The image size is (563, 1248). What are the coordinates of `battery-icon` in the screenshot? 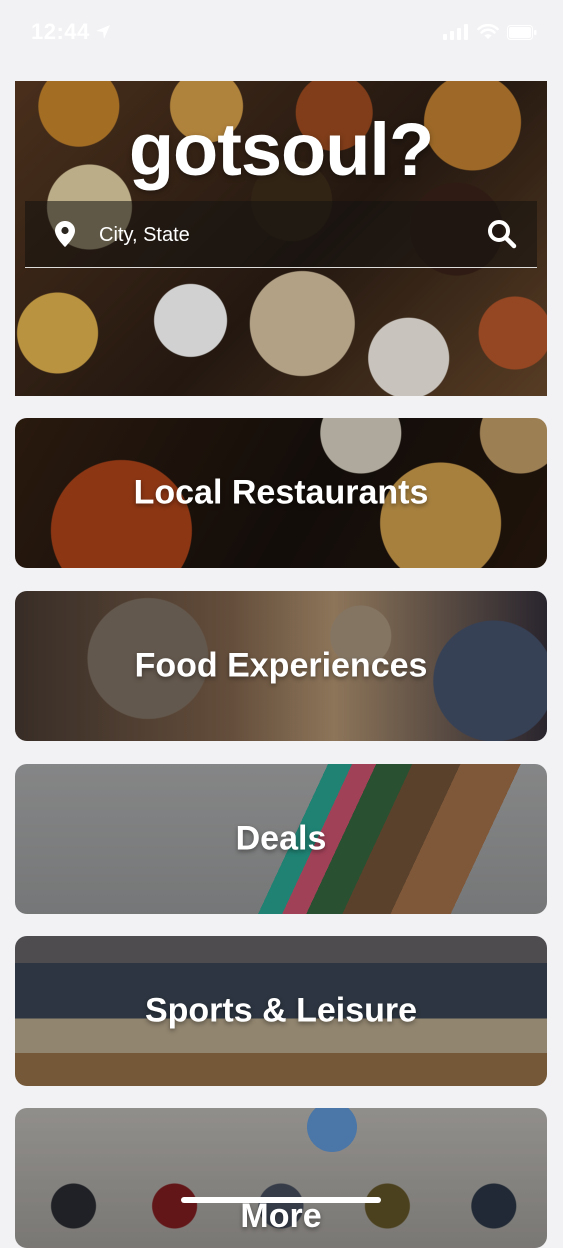 It's located at (522, 32).